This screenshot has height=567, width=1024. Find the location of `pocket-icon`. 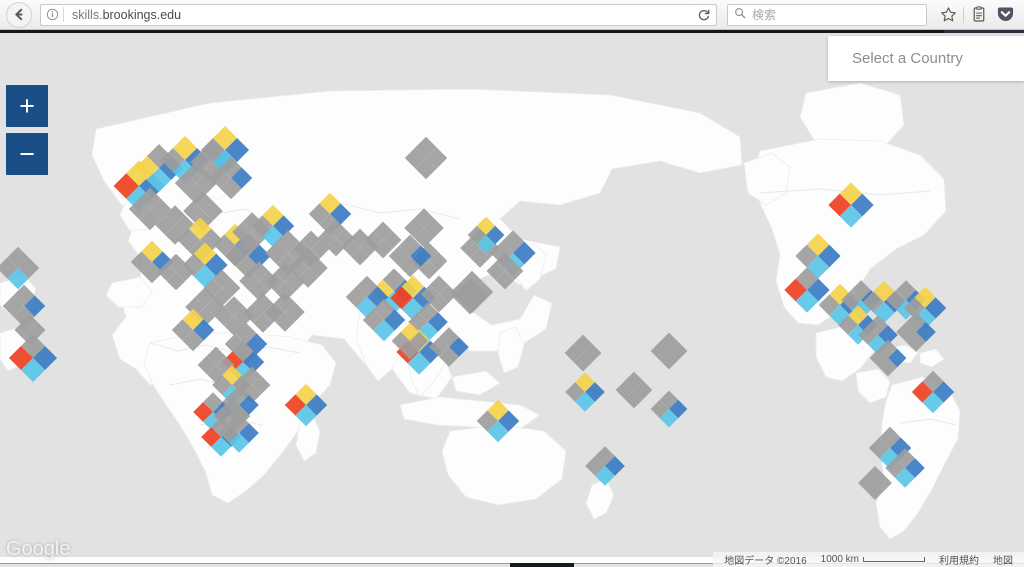

pocket-icon is located at coordinates (1005, 15).